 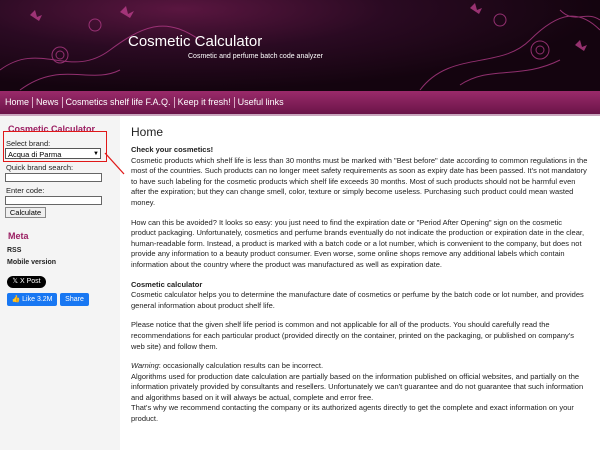 What do you see at coordinates (16, 299) in the screenshot?
I see `thumbs-up-icon: 👍` at bounding box center [16, 299].